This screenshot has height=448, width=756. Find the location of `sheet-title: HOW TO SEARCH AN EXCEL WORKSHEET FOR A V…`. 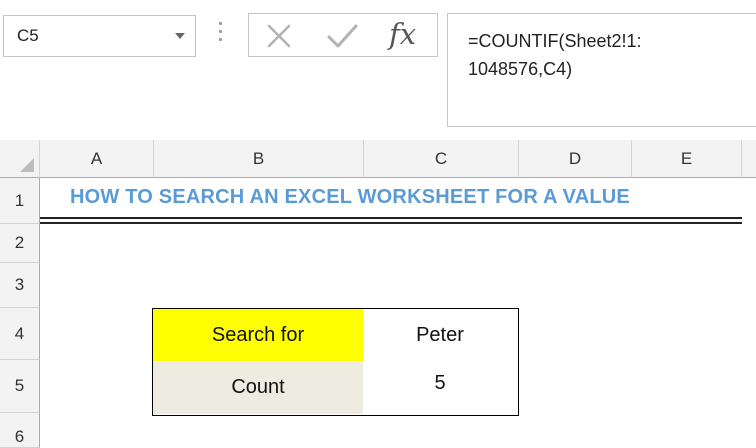

sheet-title: HOW TO SEARCH AN EXCEL WORKSHEET FOR A V… is located at coordinates (413, 197).